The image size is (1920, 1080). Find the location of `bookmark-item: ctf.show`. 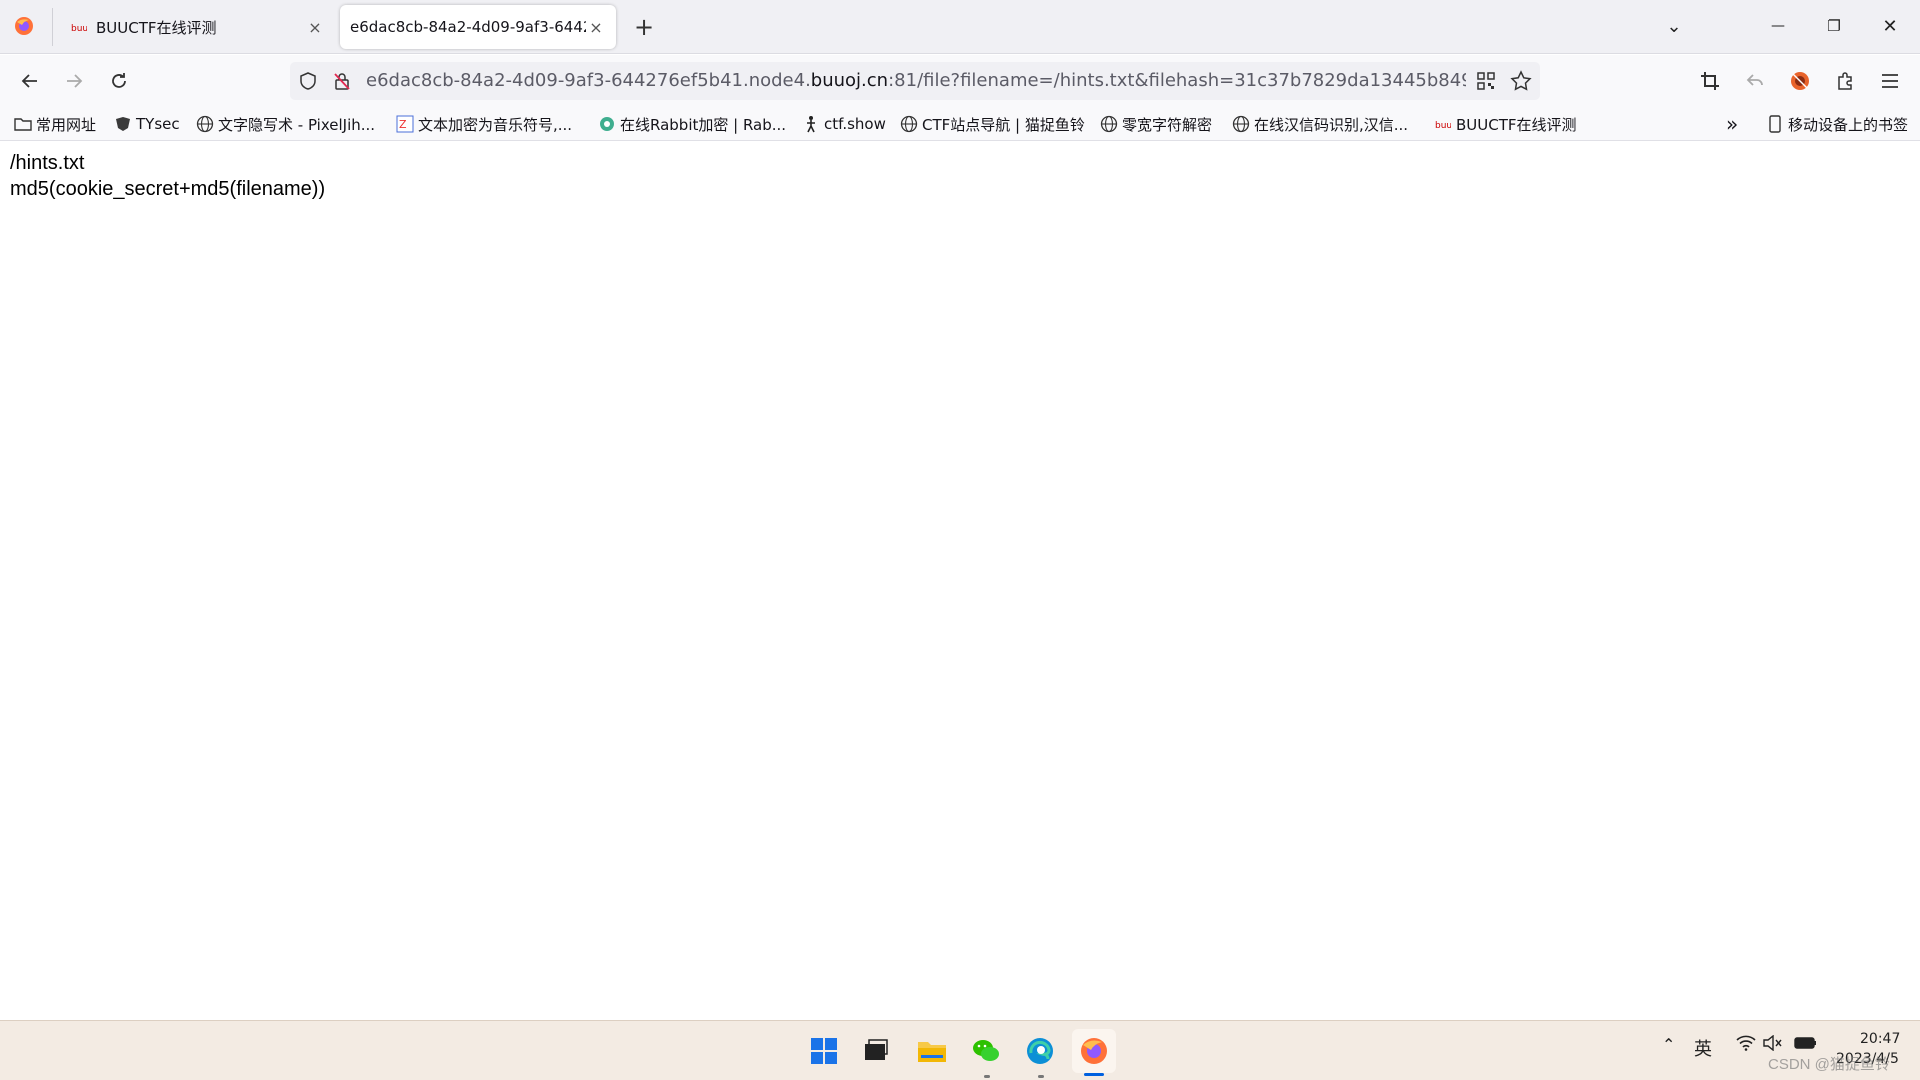

bookmark-item: ctf.show is located at coordinates (844, 124).